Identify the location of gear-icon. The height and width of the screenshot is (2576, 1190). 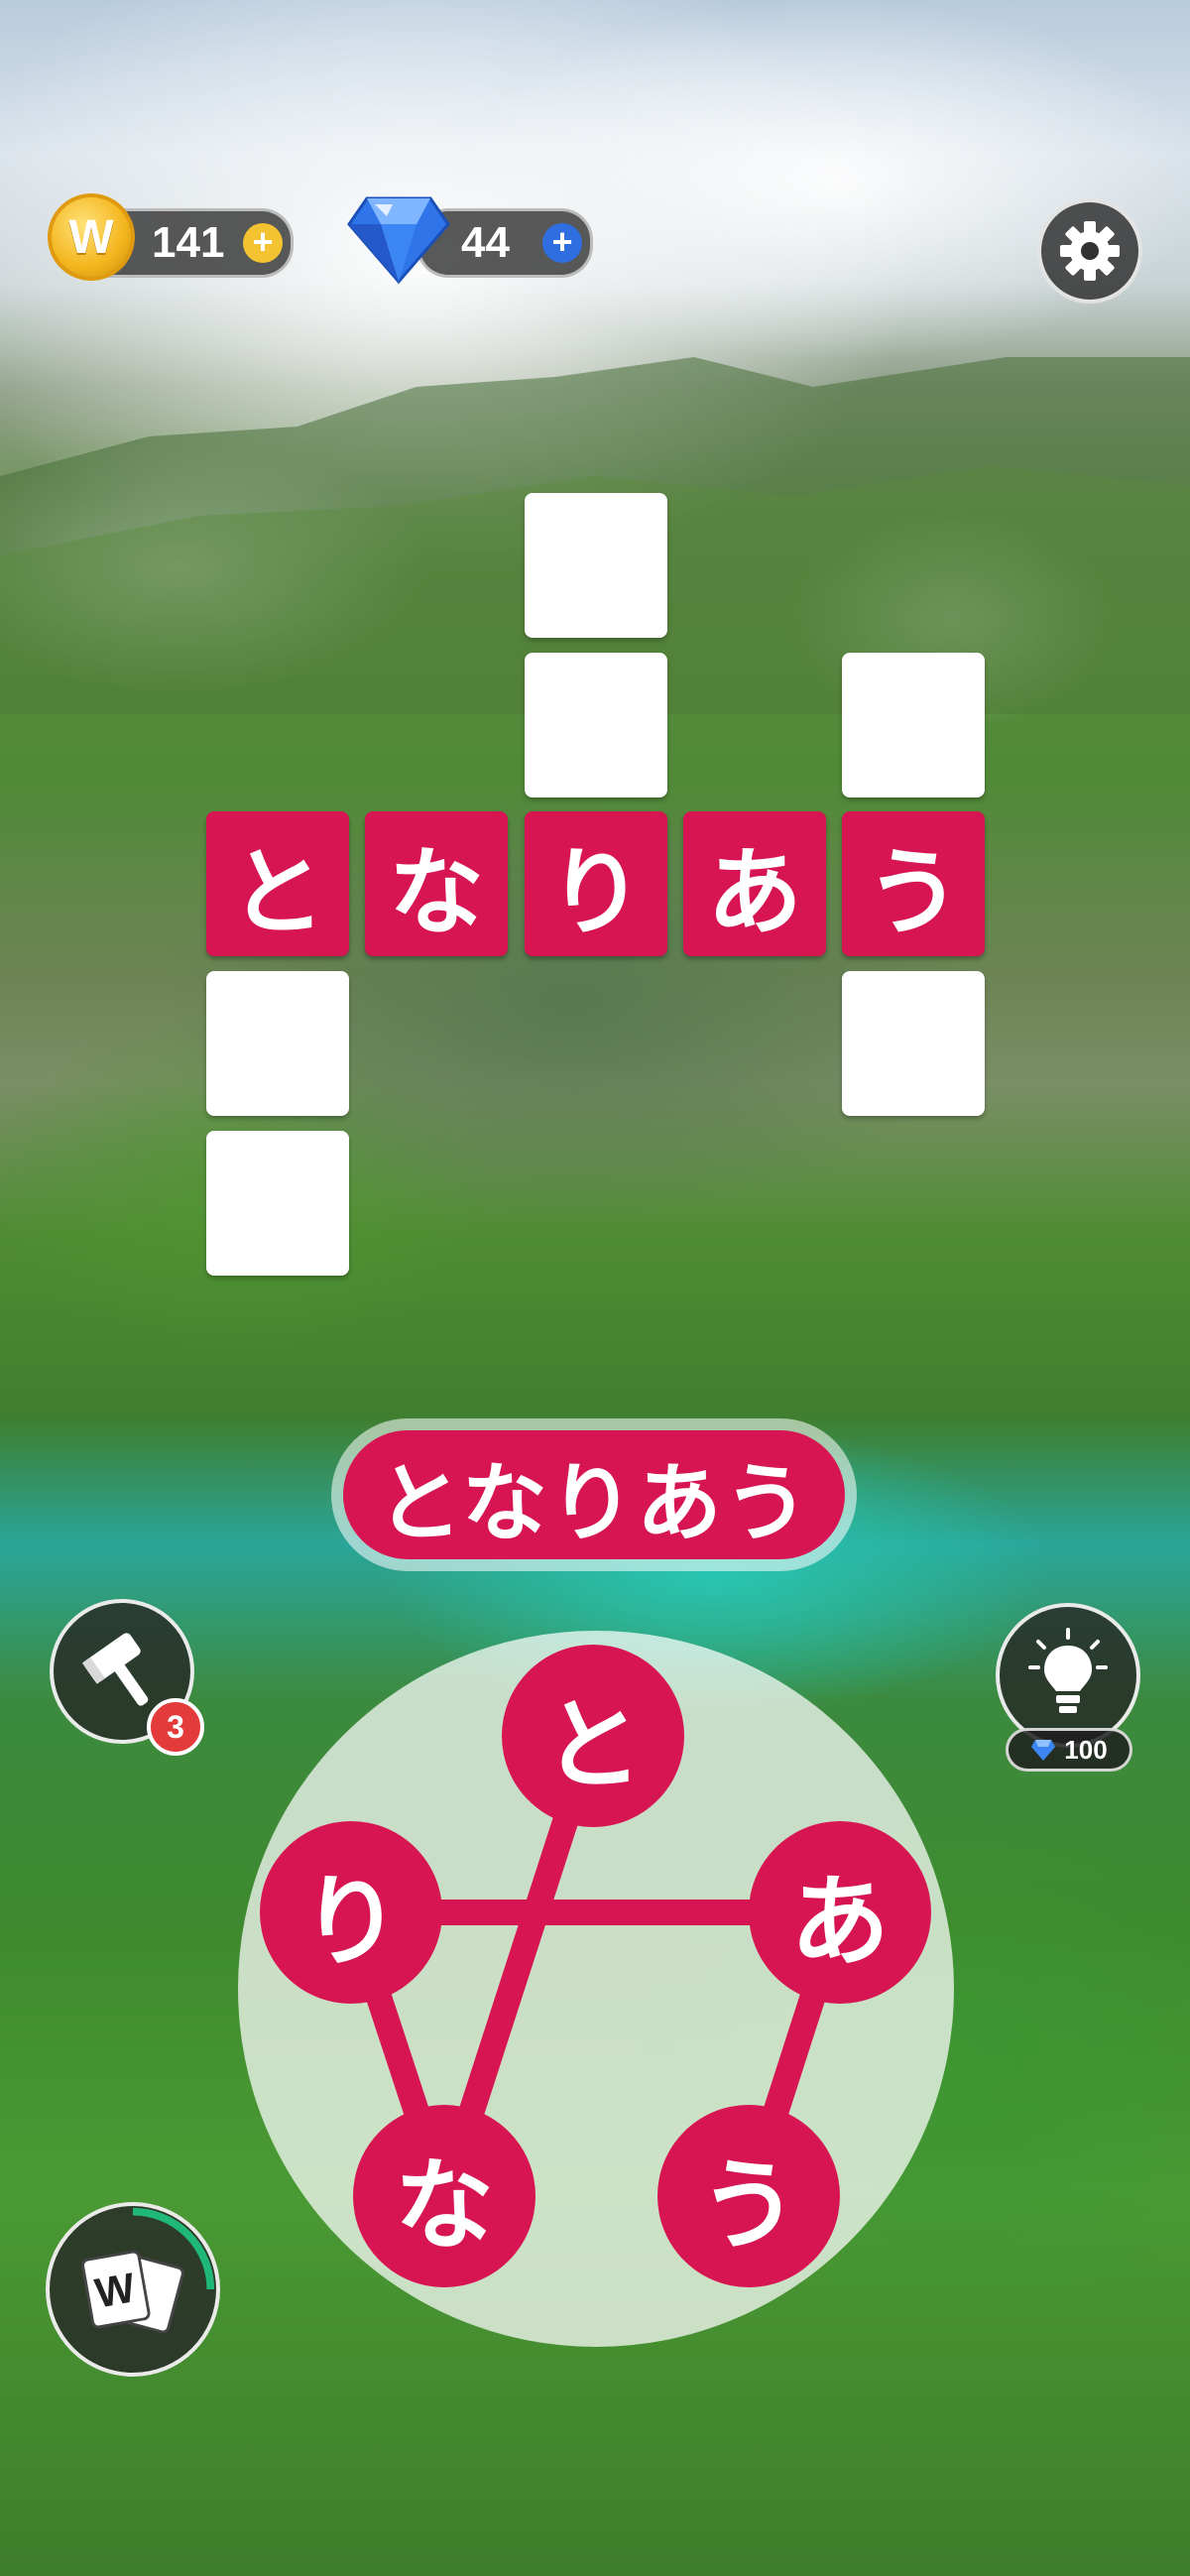
(1090, 251).